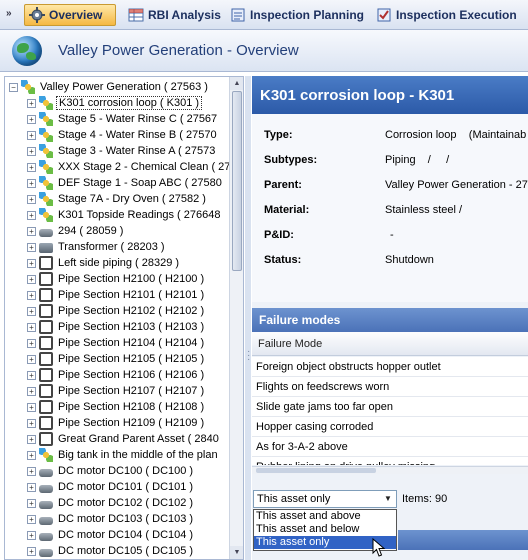 The width and height of the screenshot is (528, 560). Describe the element at coordinates (116, 311) in the screenshot. I see `tree-item: + Pipe Section H2102 ( H2102 )` at that location.